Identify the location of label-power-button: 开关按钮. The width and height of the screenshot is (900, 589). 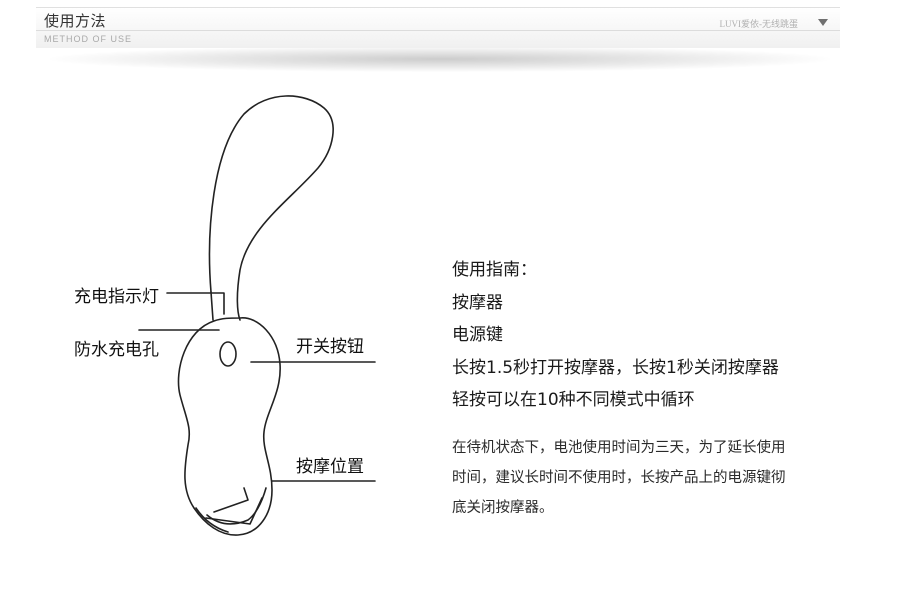
(330, 347).